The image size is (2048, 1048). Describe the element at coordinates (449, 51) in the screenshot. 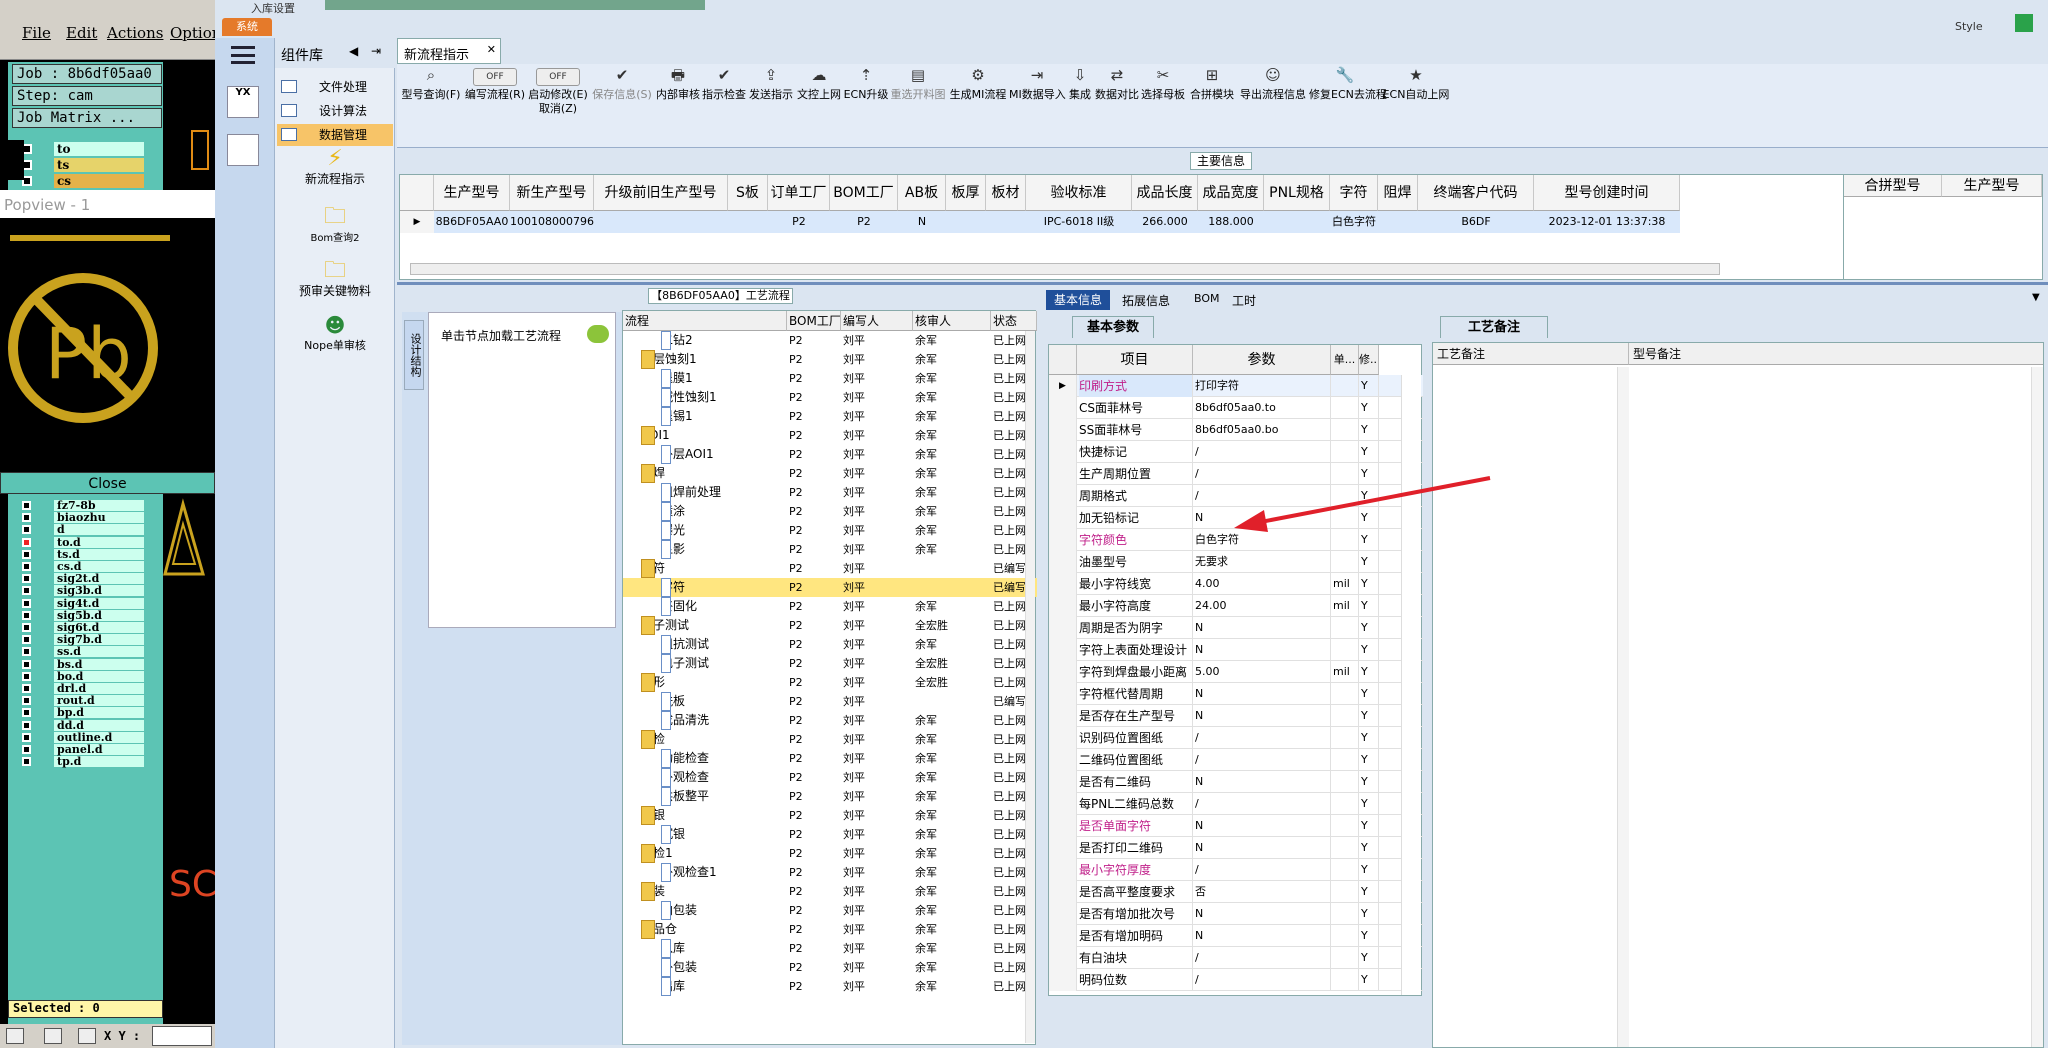

I see `doc-tab-new-flow: 新流程指示 ✕` at that location.